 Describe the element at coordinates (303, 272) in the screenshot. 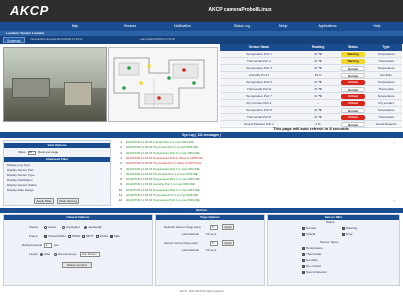

I see `type-sound-checkbox` at that location.